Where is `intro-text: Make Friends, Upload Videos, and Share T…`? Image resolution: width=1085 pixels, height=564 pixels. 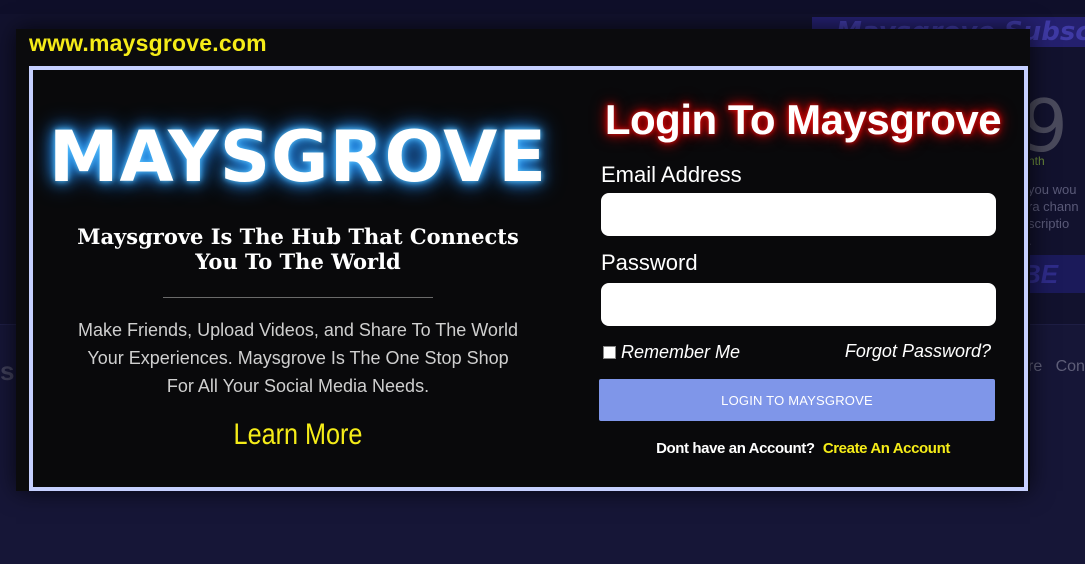
intro-text: Make Friends, Upload Videos, and Share T… is located at coordinates (298, 358).